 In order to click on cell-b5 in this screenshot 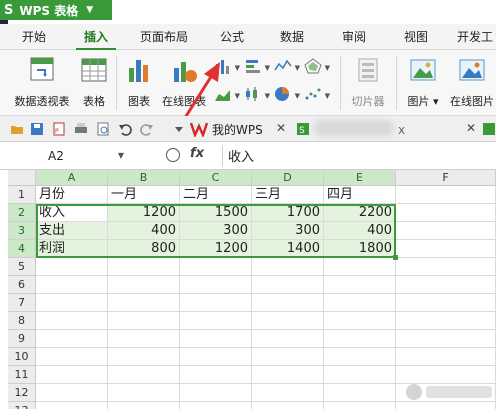, I will do `click(144, 267)`.